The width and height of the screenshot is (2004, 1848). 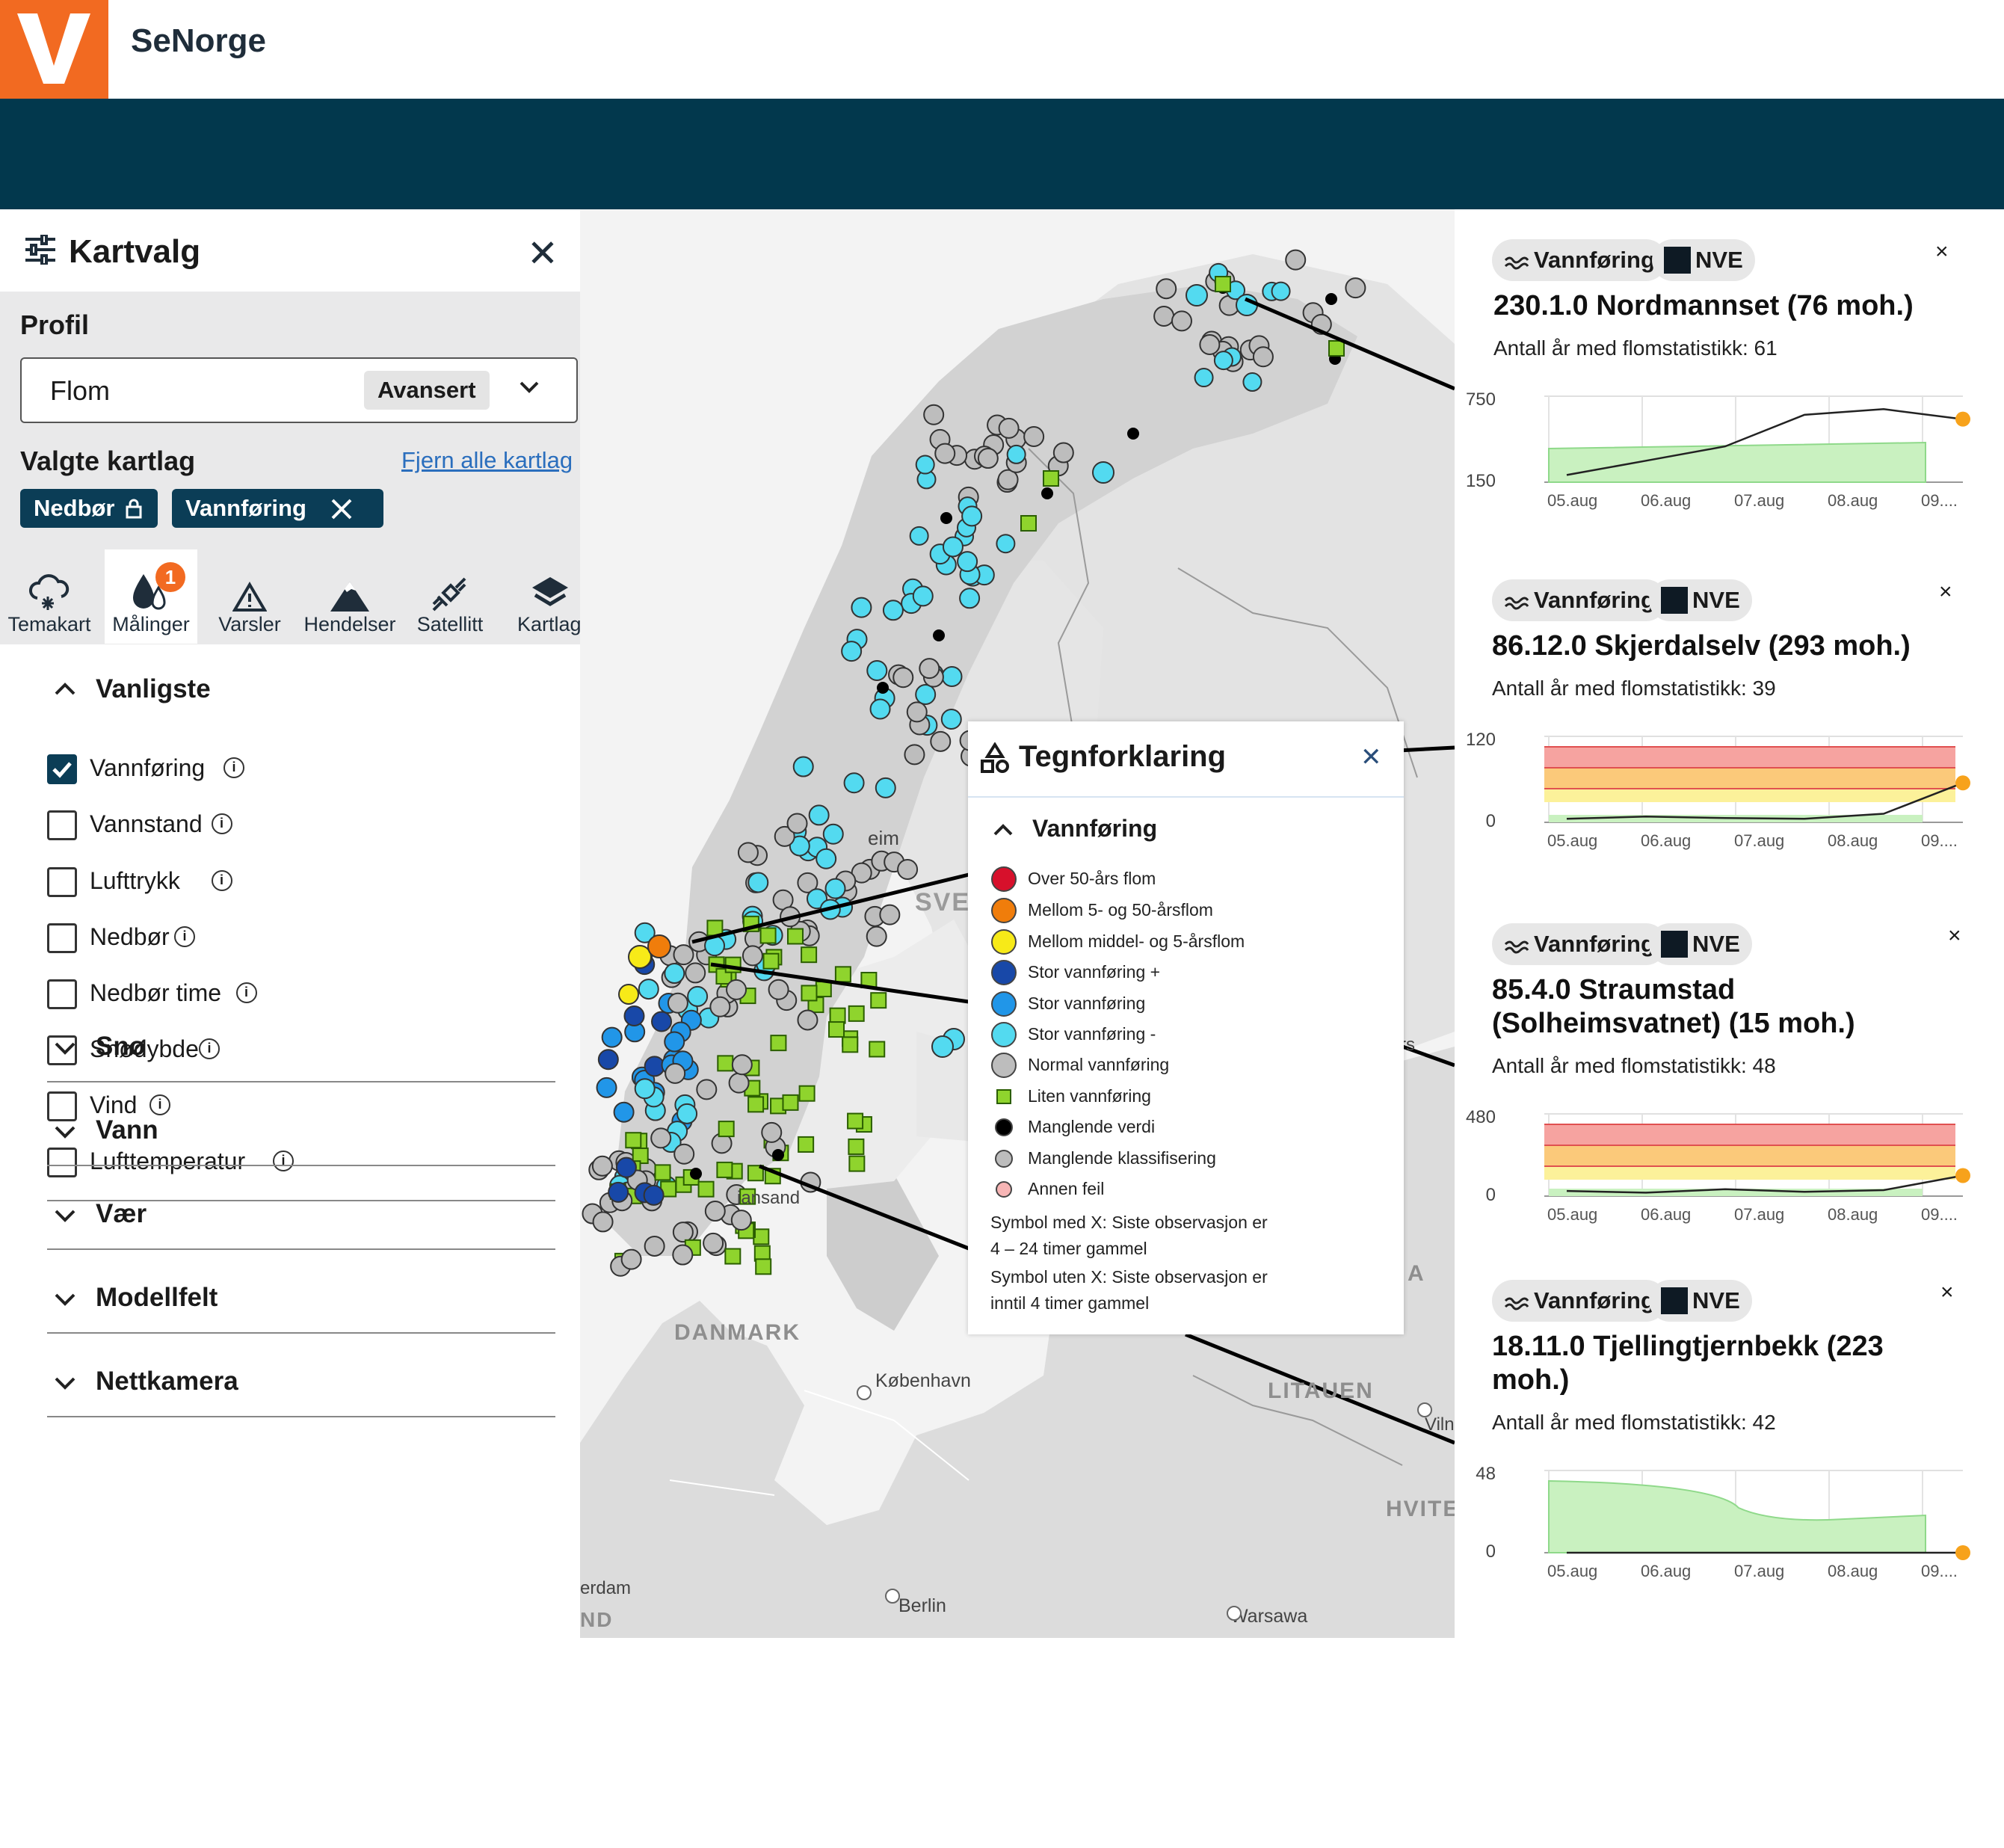 I want to click on tab-hendelser: Hendelser, so click(x=350, y=598).